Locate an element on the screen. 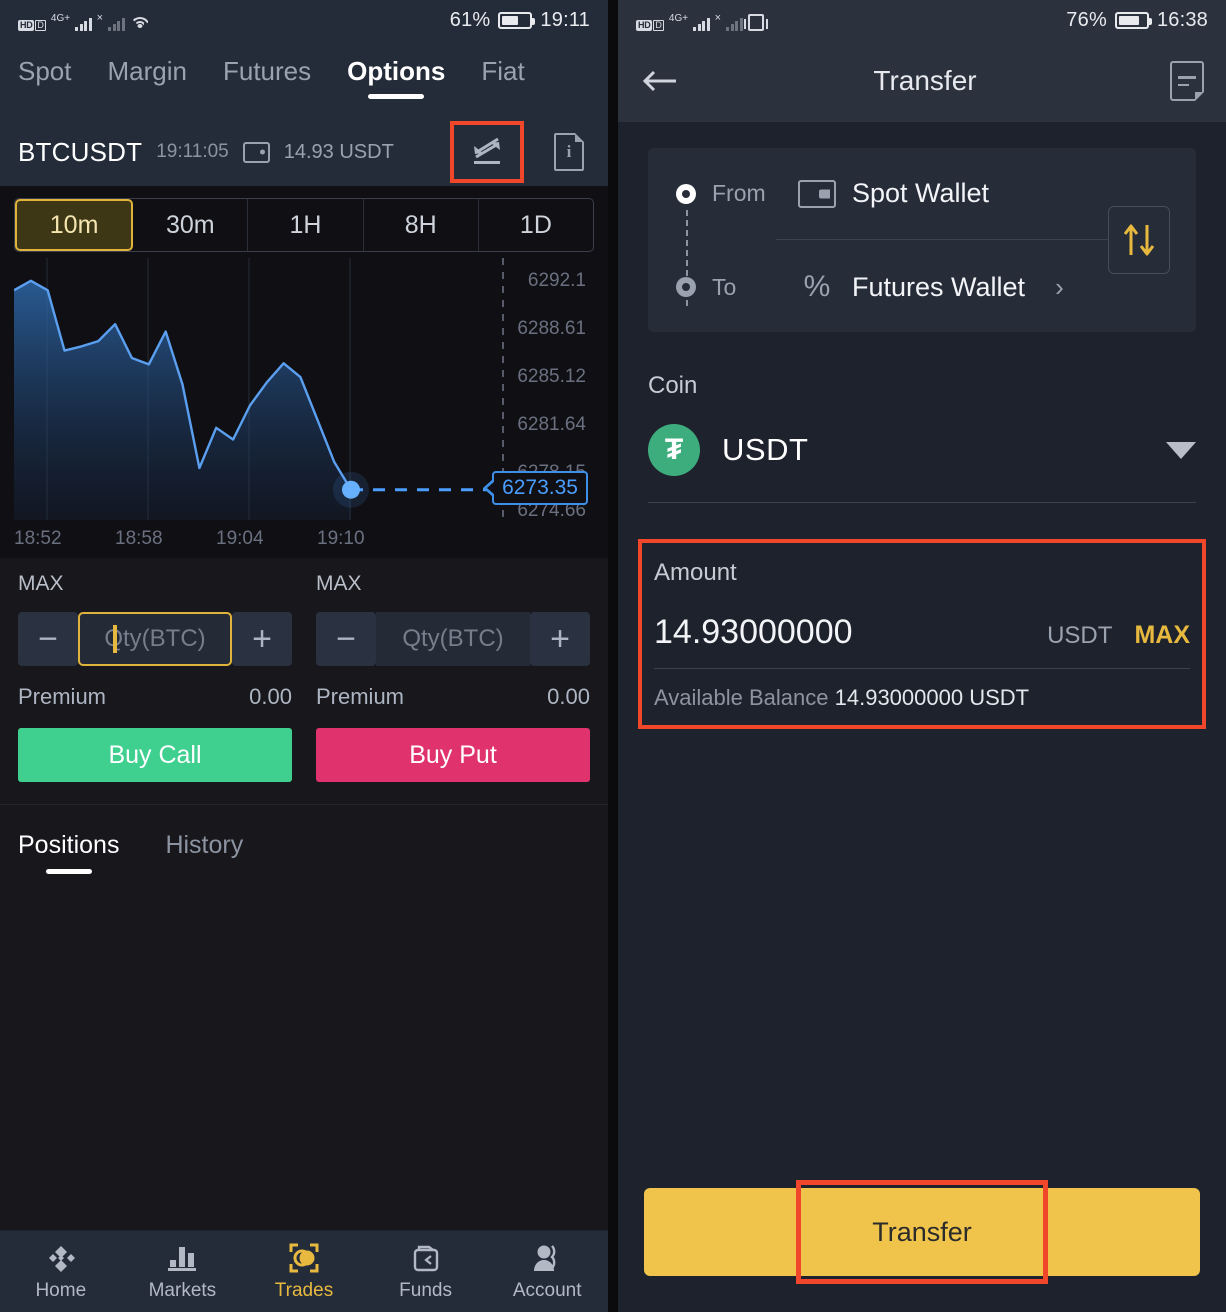 The image size is (1226, 1312). selected-coin-label: USDT is located at coordinates (765, 449).